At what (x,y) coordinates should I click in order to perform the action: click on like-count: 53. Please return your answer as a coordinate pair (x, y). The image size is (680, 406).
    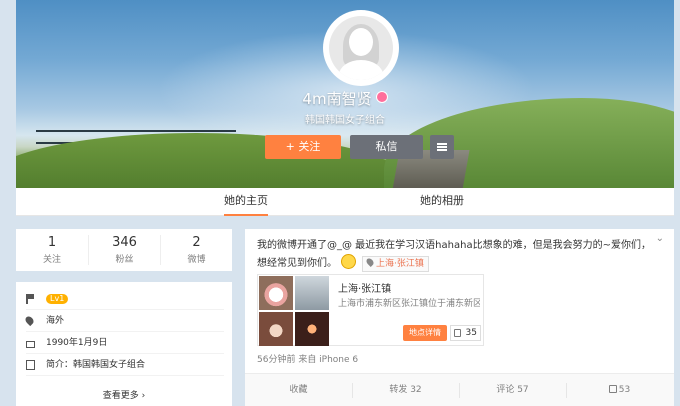
    Looking at the image, I should click on (624, 390).